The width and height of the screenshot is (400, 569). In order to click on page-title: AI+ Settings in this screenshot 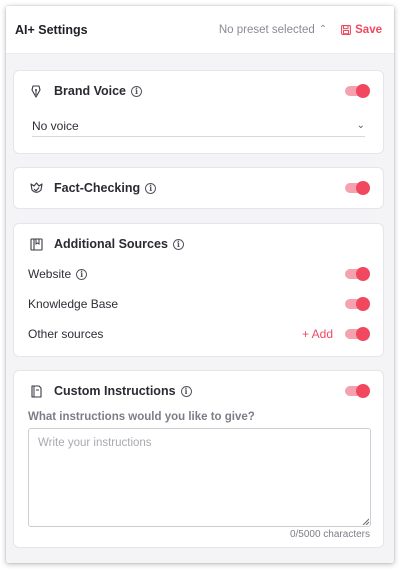, I will do `click(51, 29)`.